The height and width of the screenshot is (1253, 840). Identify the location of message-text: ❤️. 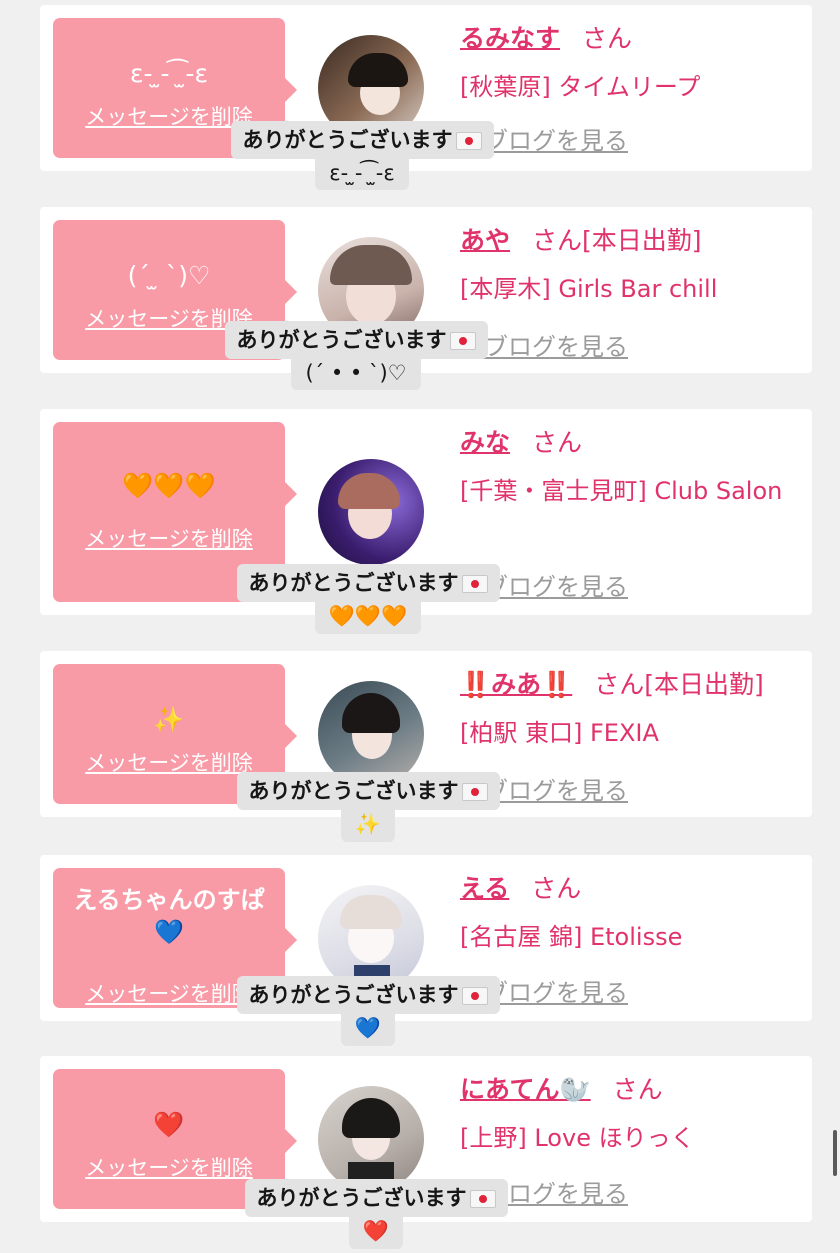
(169, 1124).